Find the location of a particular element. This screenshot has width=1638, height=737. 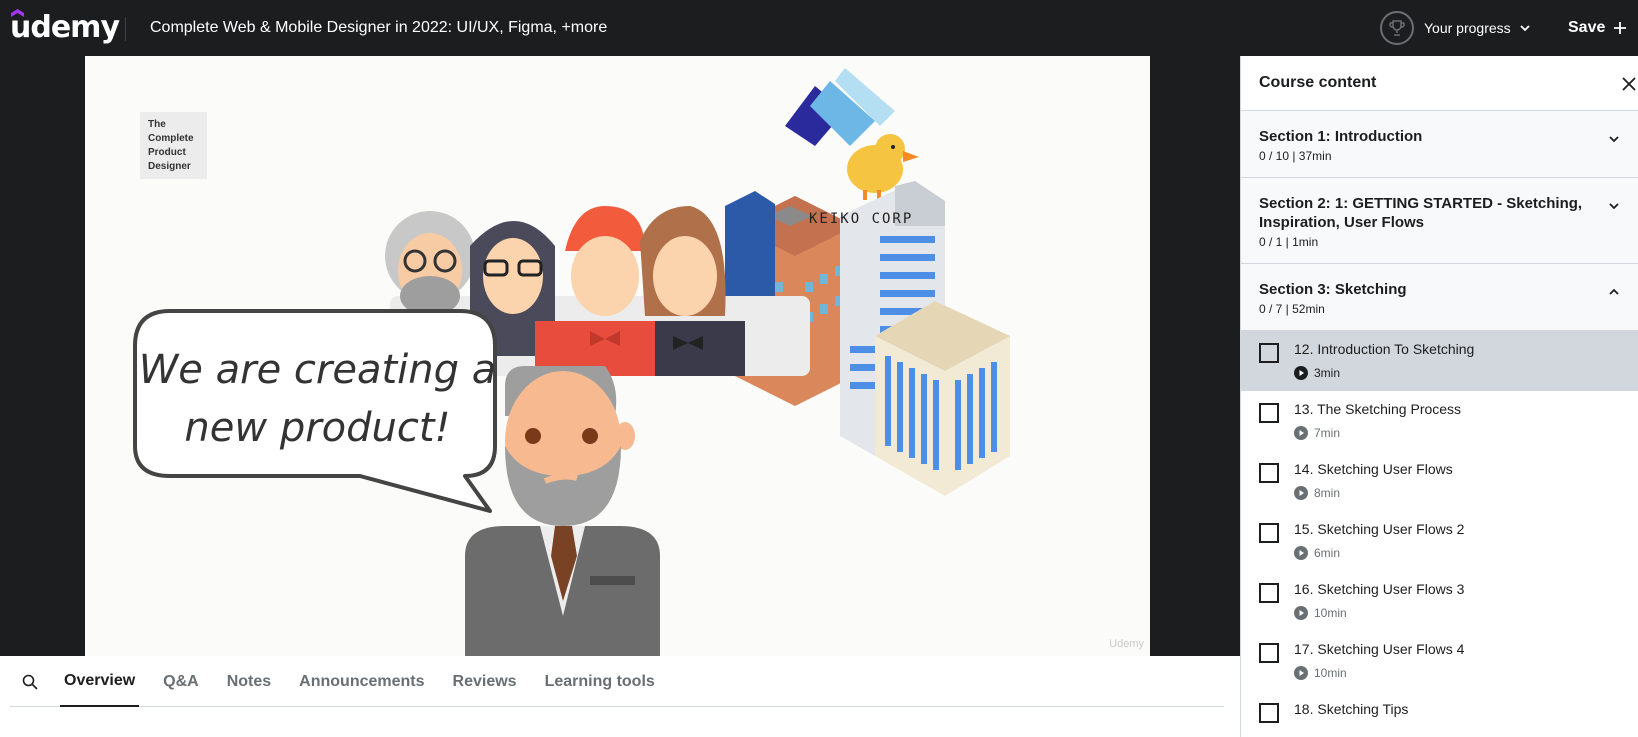

header-divider is located at coordinates (125, 29).